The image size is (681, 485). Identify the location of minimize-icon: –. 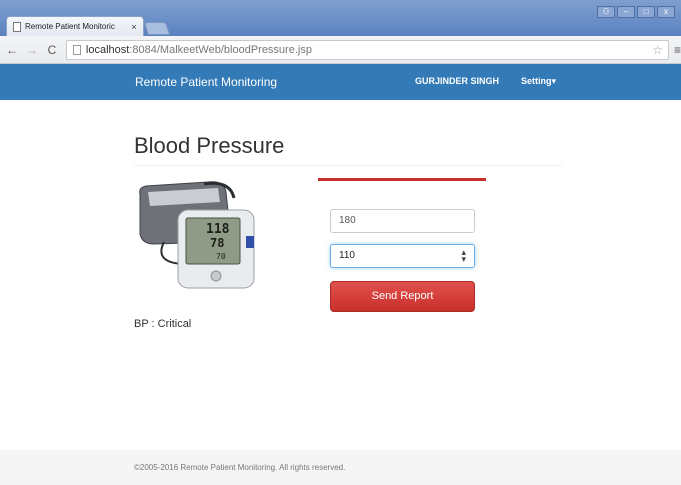
(626, 12).